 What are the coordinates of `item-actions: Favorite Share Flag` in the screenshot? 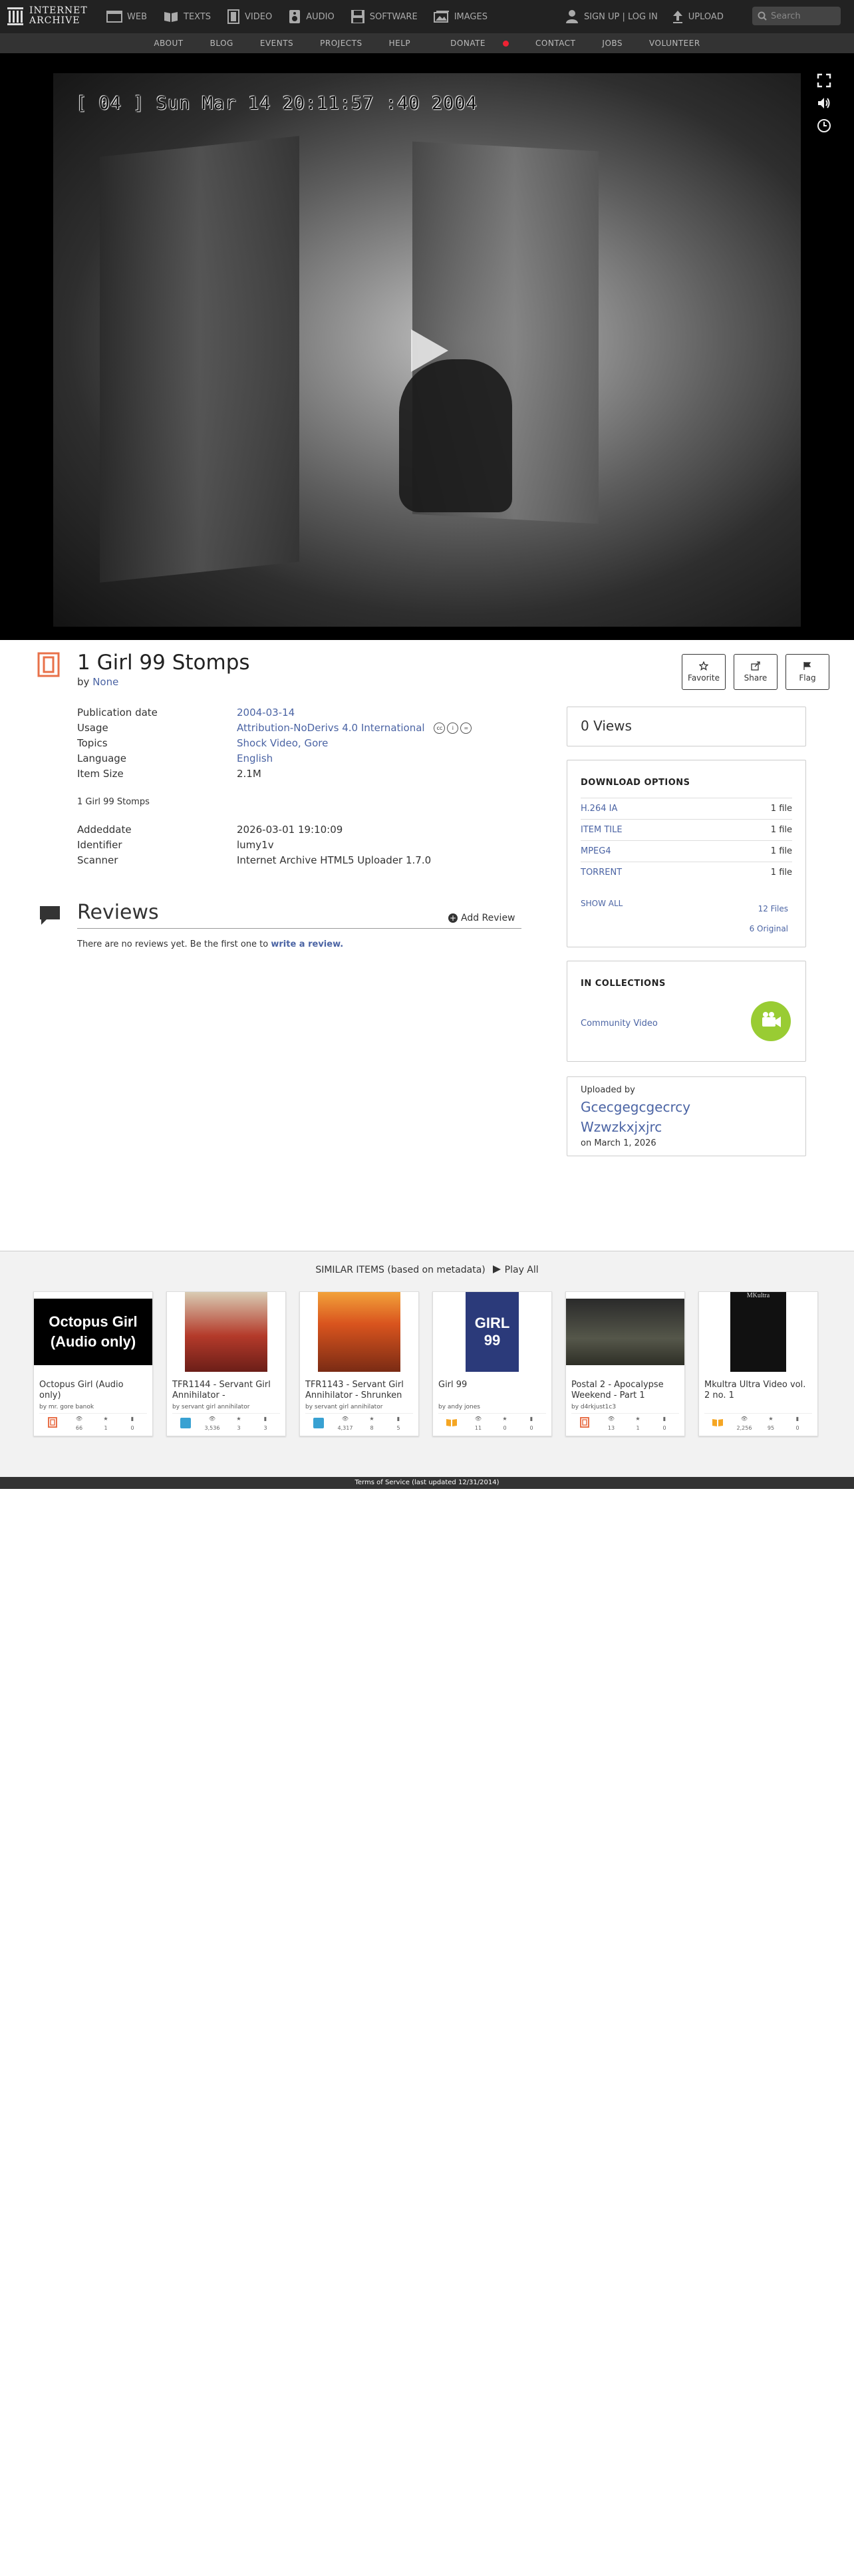 It's located at (755, 672).